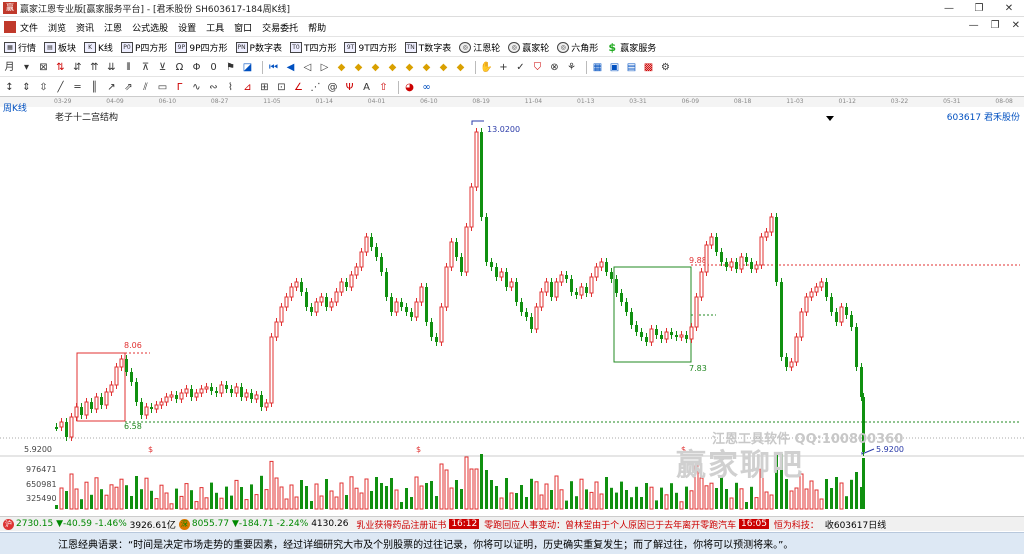 The height and width of the screenshot is (554, 1024). What do you see at coordinates (427, 47) in the screenshot?
I see `t-number-table-button: TN T数字表` at bounding box center [427, 47].